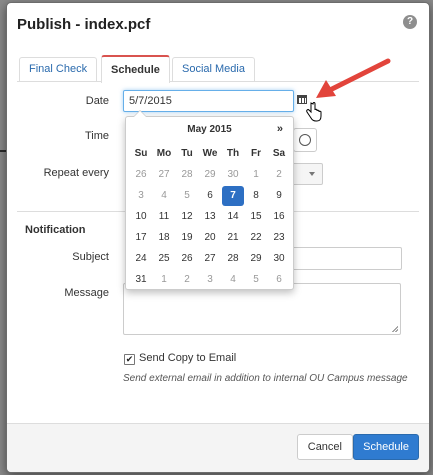  What do you see at coordinates (141, 153) in the screenshot?
I see `weekday-header: Su` at bounding box center [141, 153].